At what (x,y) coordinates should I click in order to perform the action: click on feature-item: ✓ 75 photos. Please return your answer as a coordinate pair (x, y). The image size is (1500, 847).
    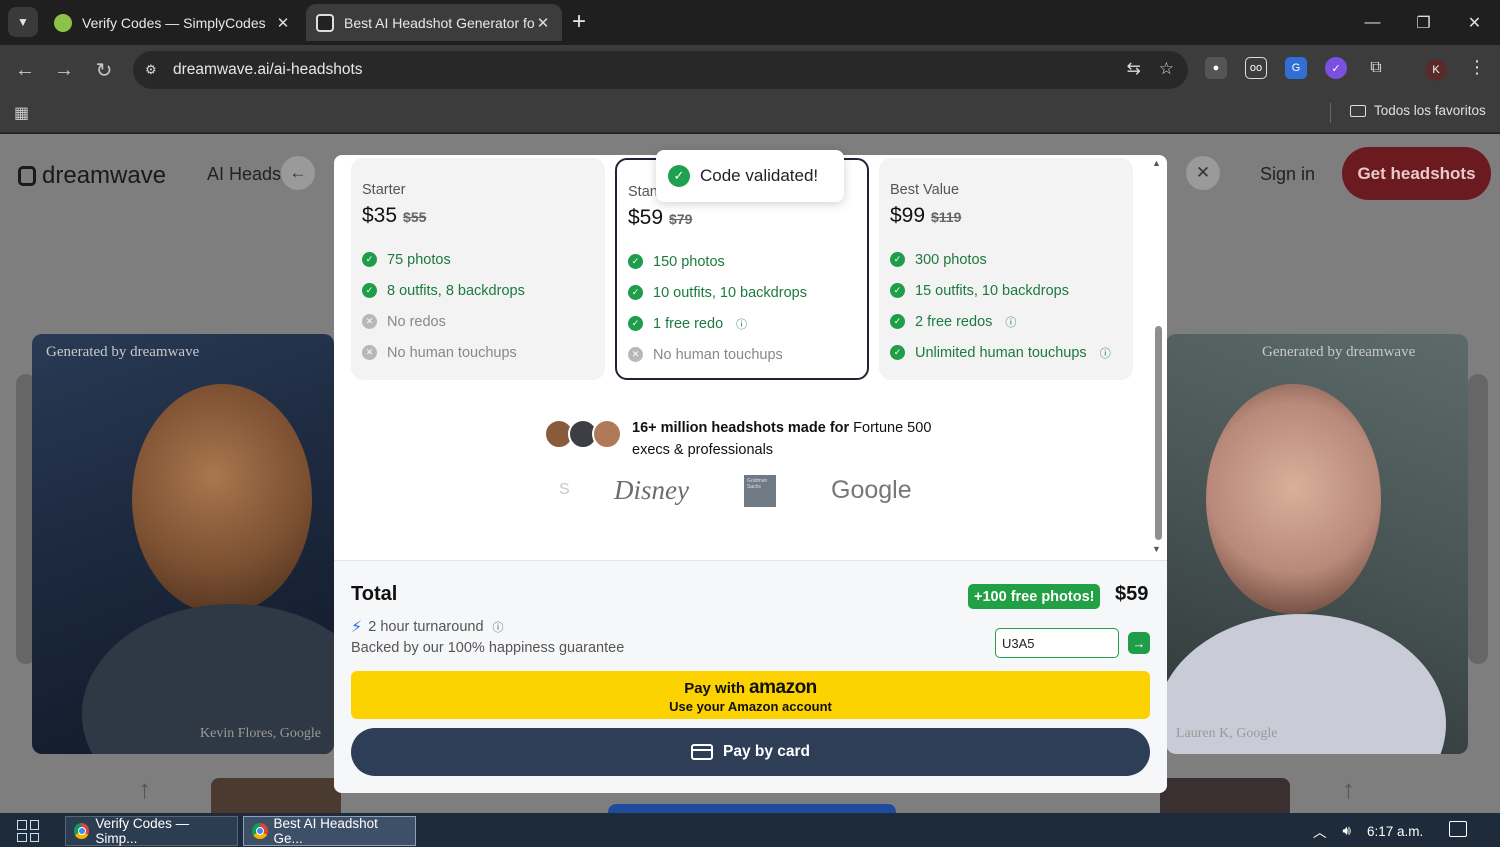
    Looking at the image, I should click on (478, 259).